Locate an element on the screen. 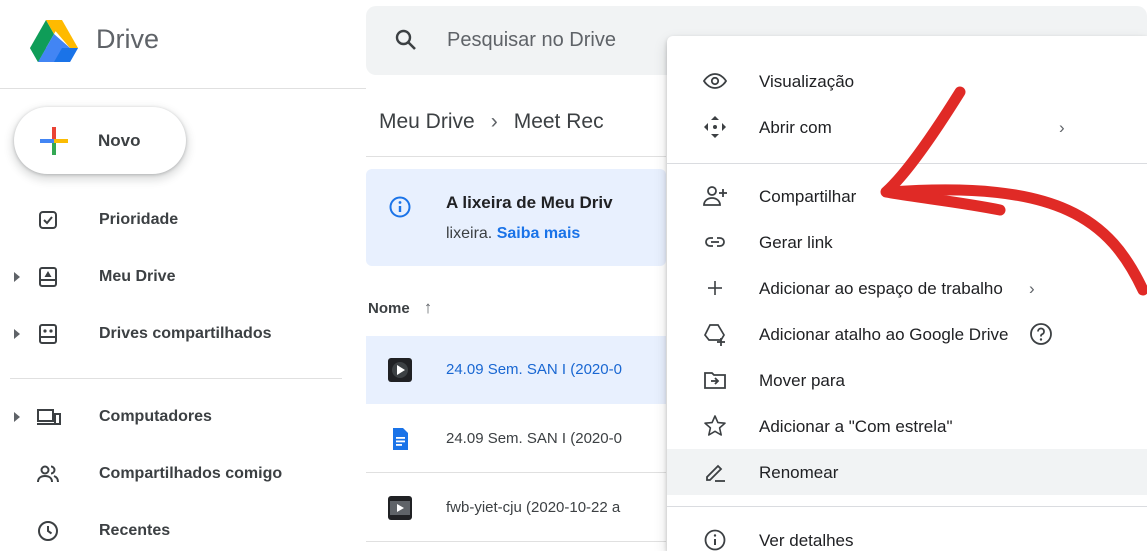 This screenshot has height=551, width=1147. search-icon is located at coordinates (406, 40).